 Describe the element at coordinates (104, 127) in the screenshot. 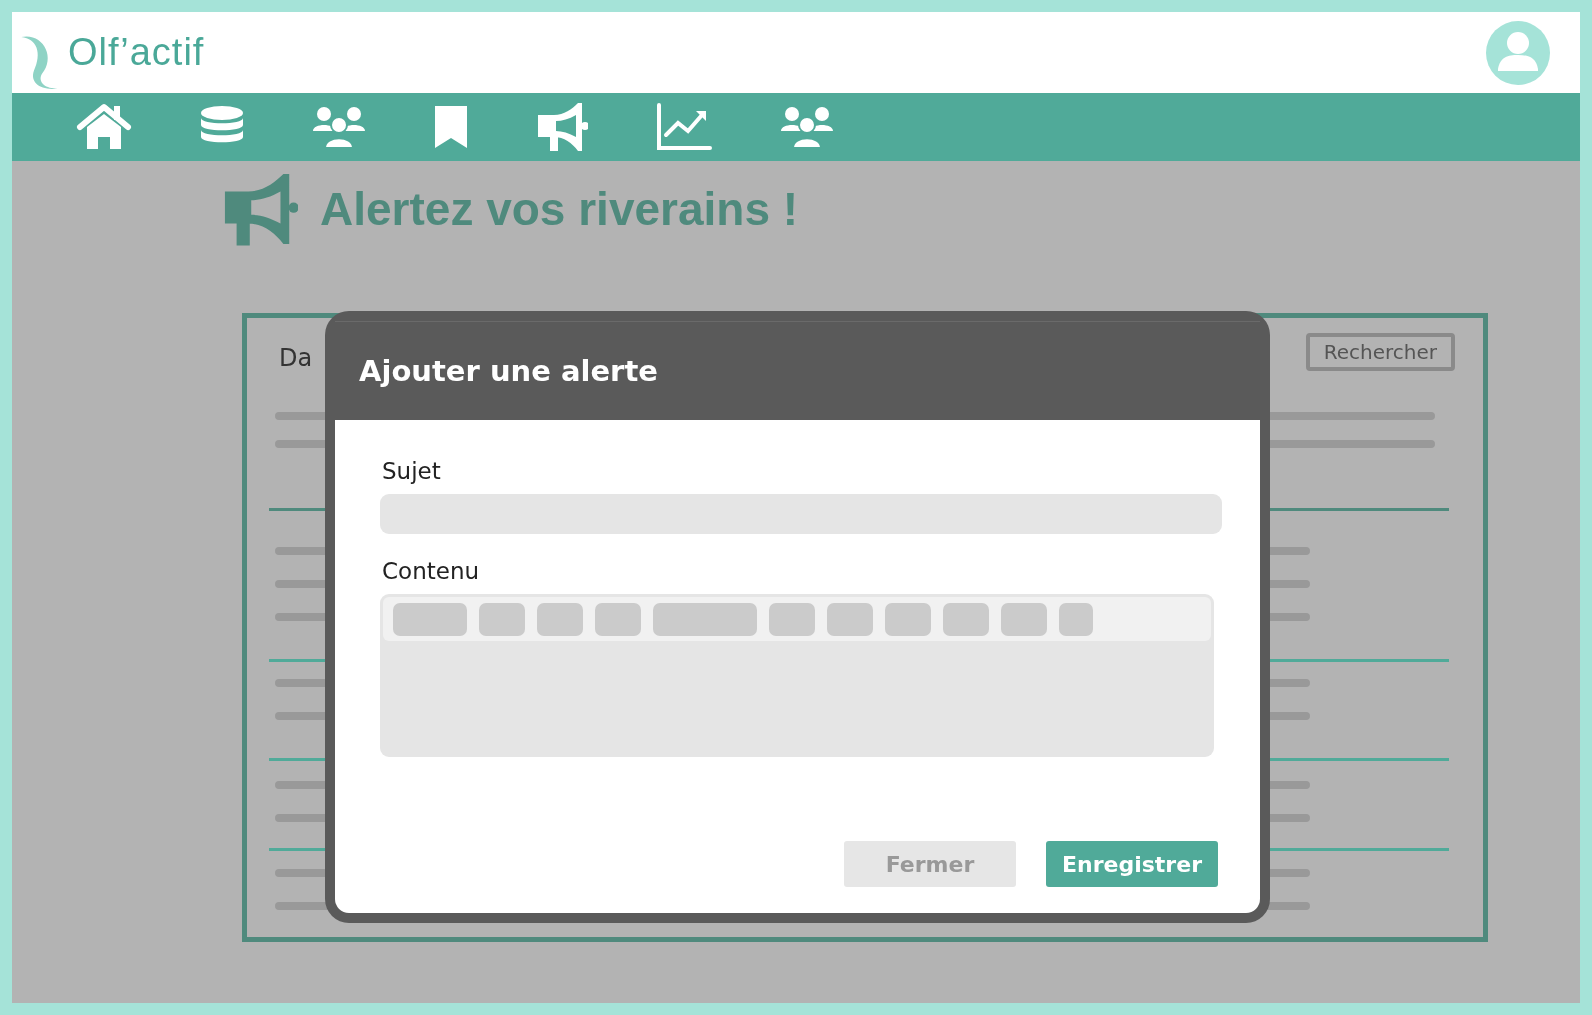

I see `home-icon` at that location.